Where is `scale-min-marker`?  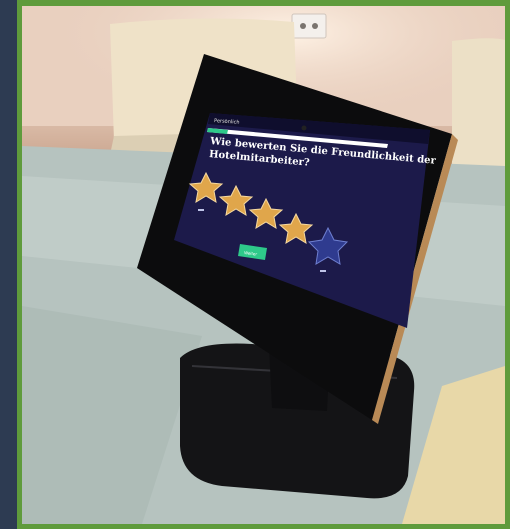 scale-min-marker is located at coordinates (201, 210).